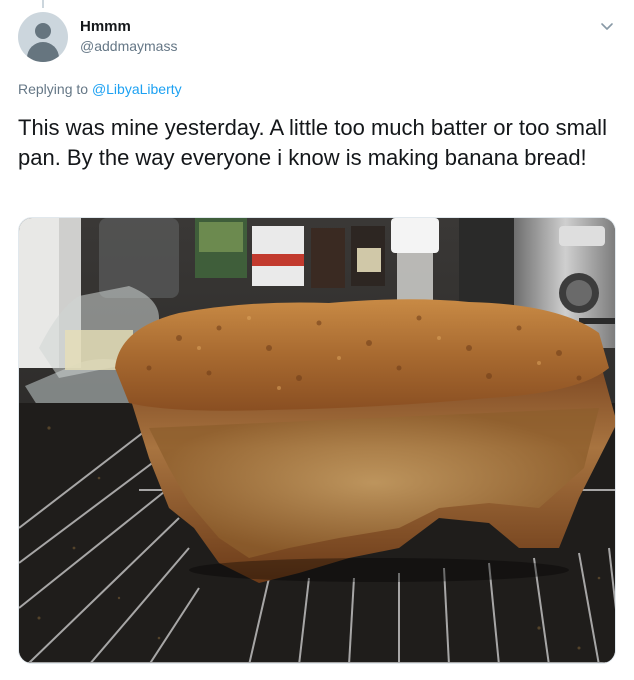 The height and width of the screenshot is (680, 634). I want to click on user-handle: @addmaymass, so click(128, 46).